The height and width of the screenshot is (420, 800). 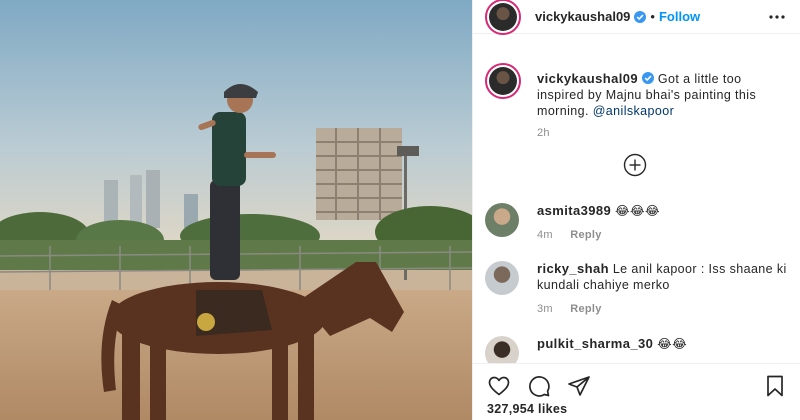 I want to click on more-options-icon, so click(x=777, y=17).